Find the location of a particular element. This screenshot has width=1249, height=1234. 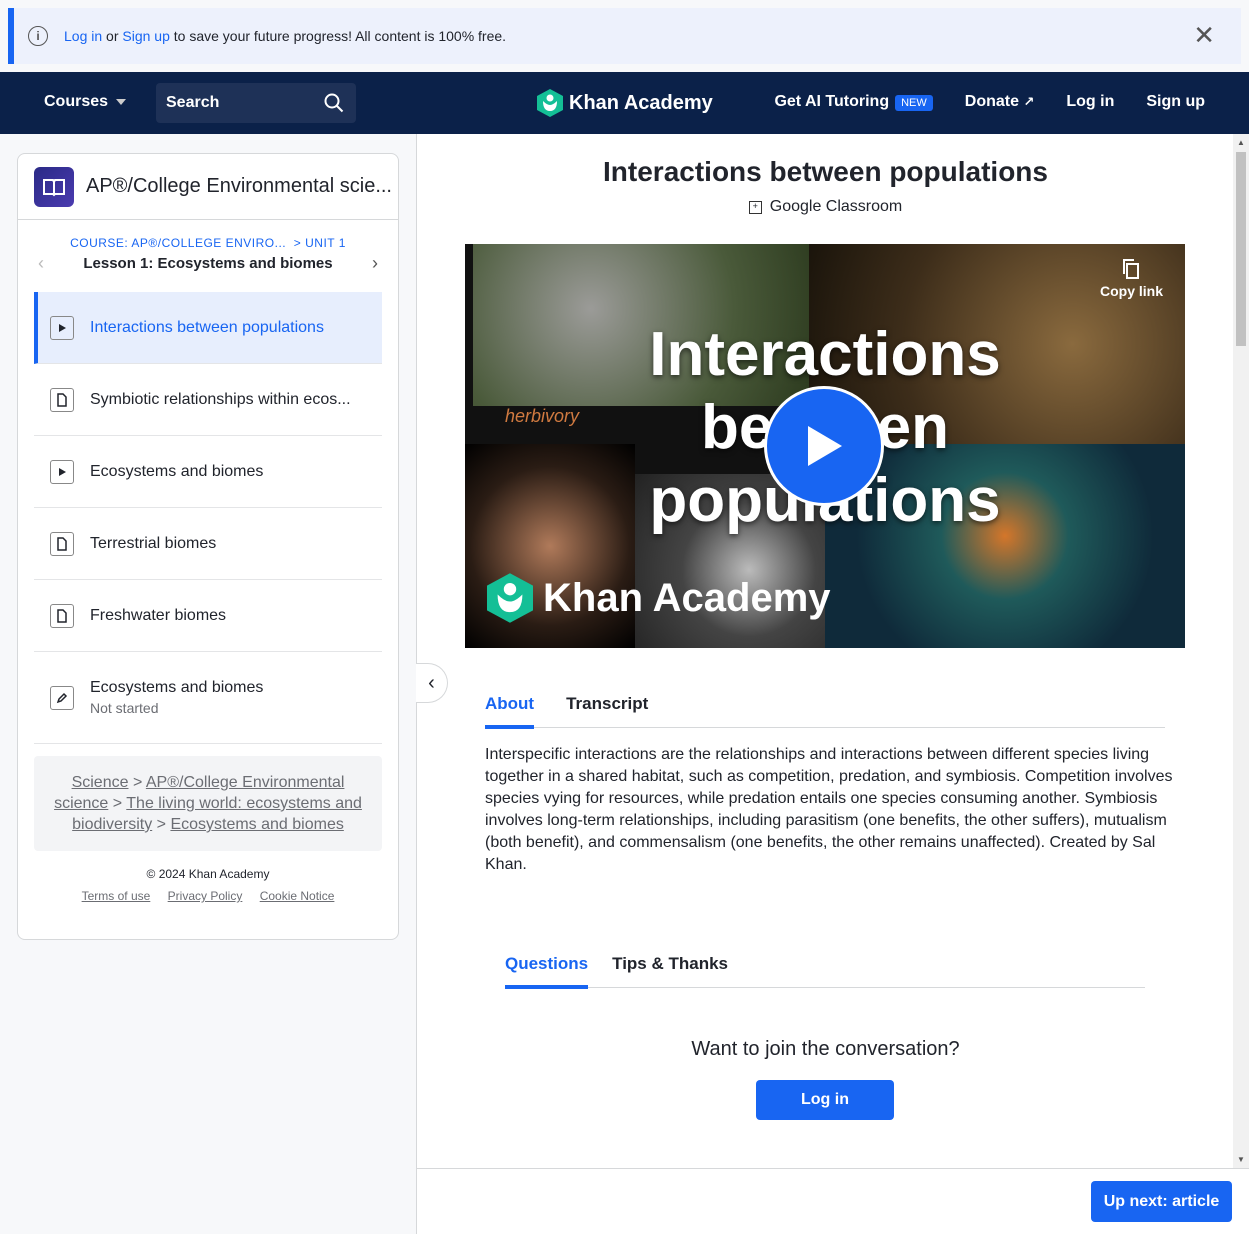

nav-signup-link: Sign up is located at coordinates (1175, 102).